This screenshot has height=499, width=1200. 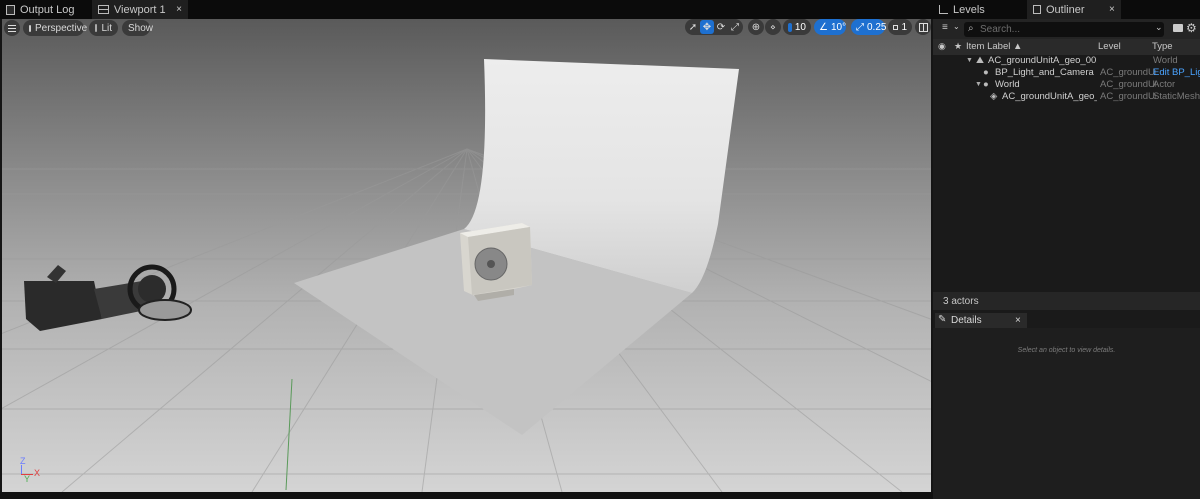 What do you see at coordinates (971, 28) in the screenshot?
I see `search-icon: ⌕` at bounding box center [971, 28].